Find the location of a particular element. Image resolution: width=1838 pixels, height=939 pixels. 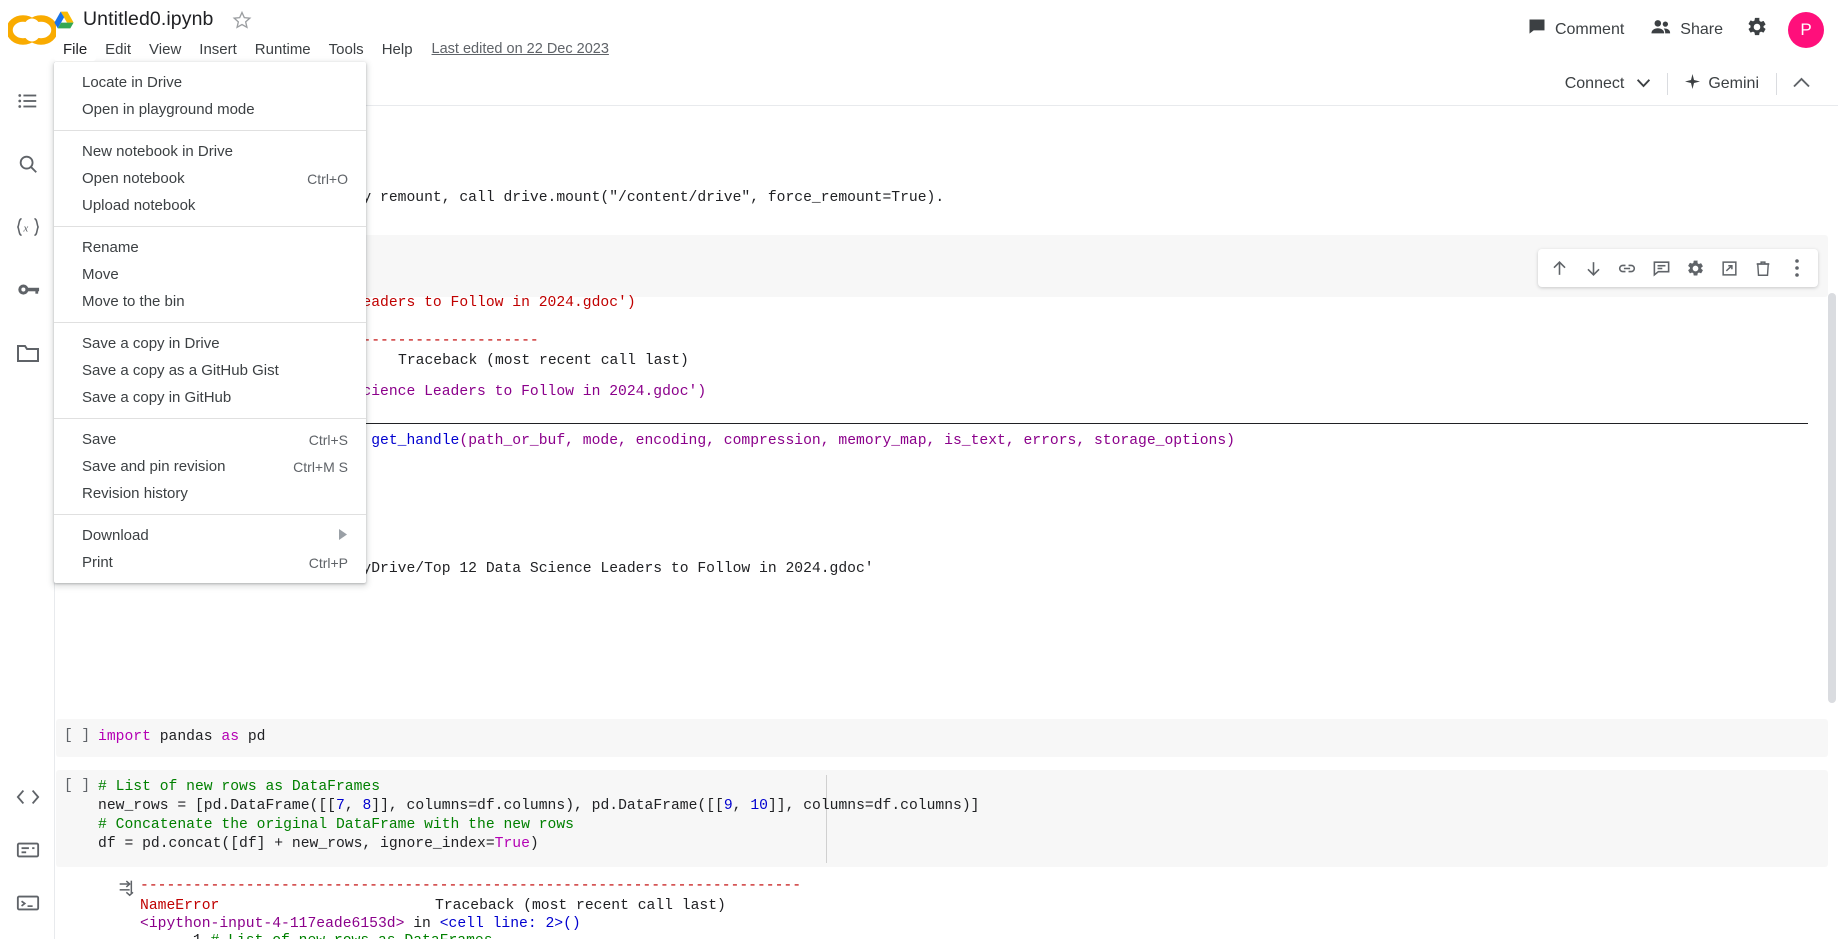

menu-item-move-to-the-bin: Move to the bin is located at coordinates (210, 301).